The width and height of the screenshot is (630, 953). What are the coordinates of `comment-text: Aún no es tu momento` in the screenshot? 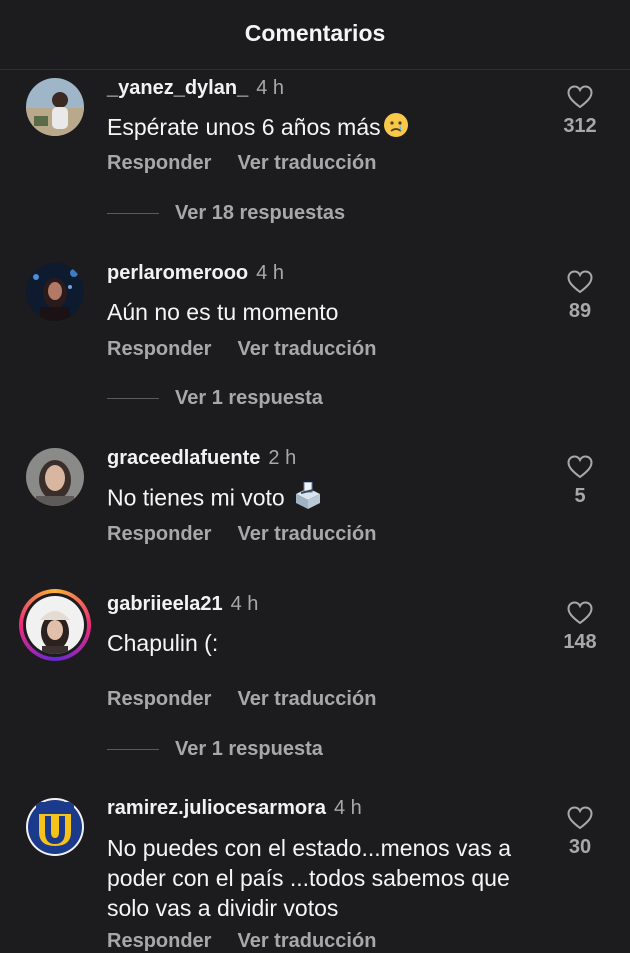 It's located at (223, 312).